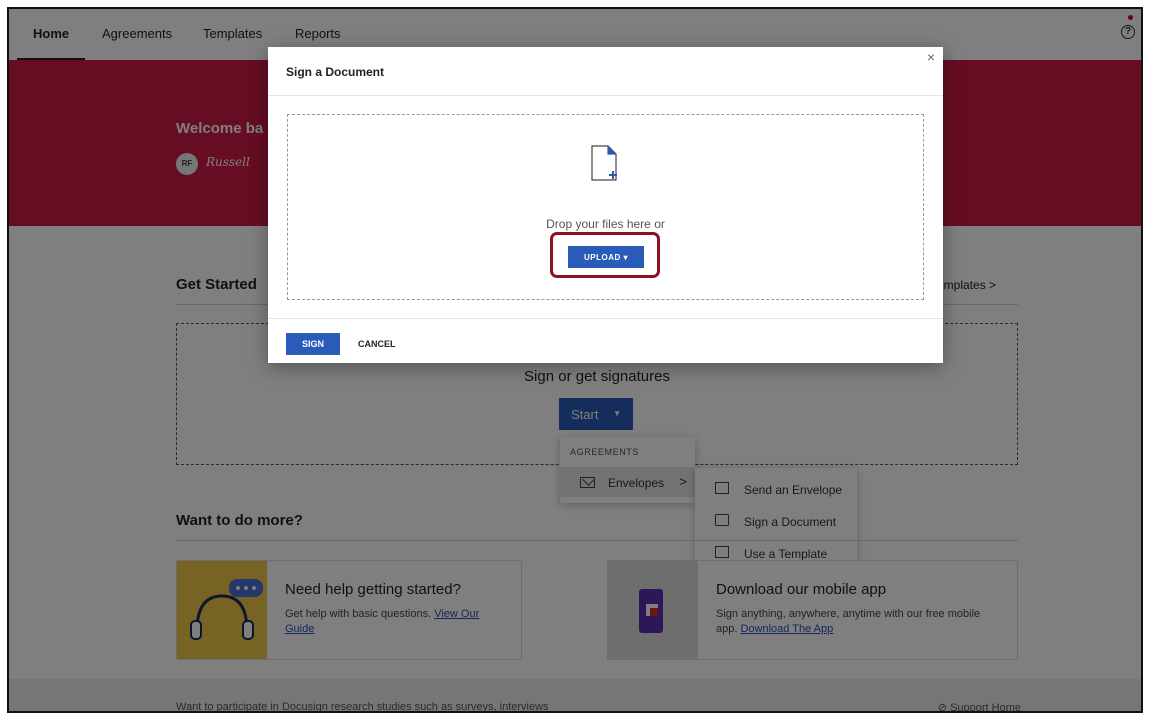  I want to click on upload-label: UPLOAD, so click(602, 257).